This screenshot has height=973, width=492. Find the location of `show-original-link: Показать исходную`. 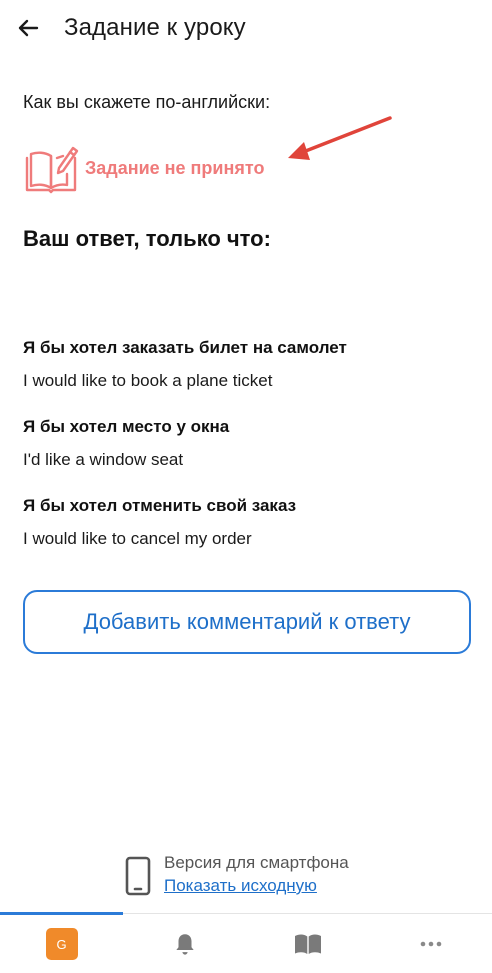

show-original-link: Показать исходную is located at coordinates (256, 886).